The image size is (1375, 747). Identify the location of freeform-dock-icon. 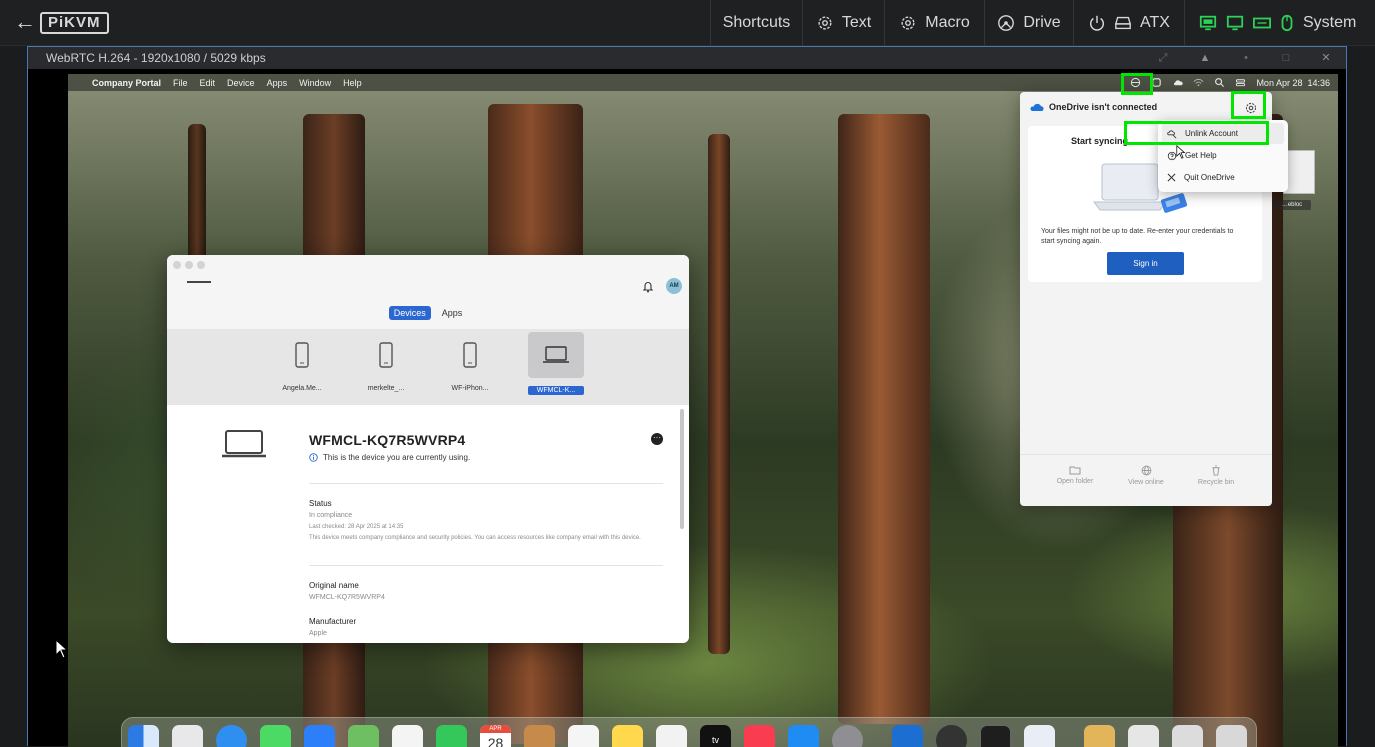
(671, 736).